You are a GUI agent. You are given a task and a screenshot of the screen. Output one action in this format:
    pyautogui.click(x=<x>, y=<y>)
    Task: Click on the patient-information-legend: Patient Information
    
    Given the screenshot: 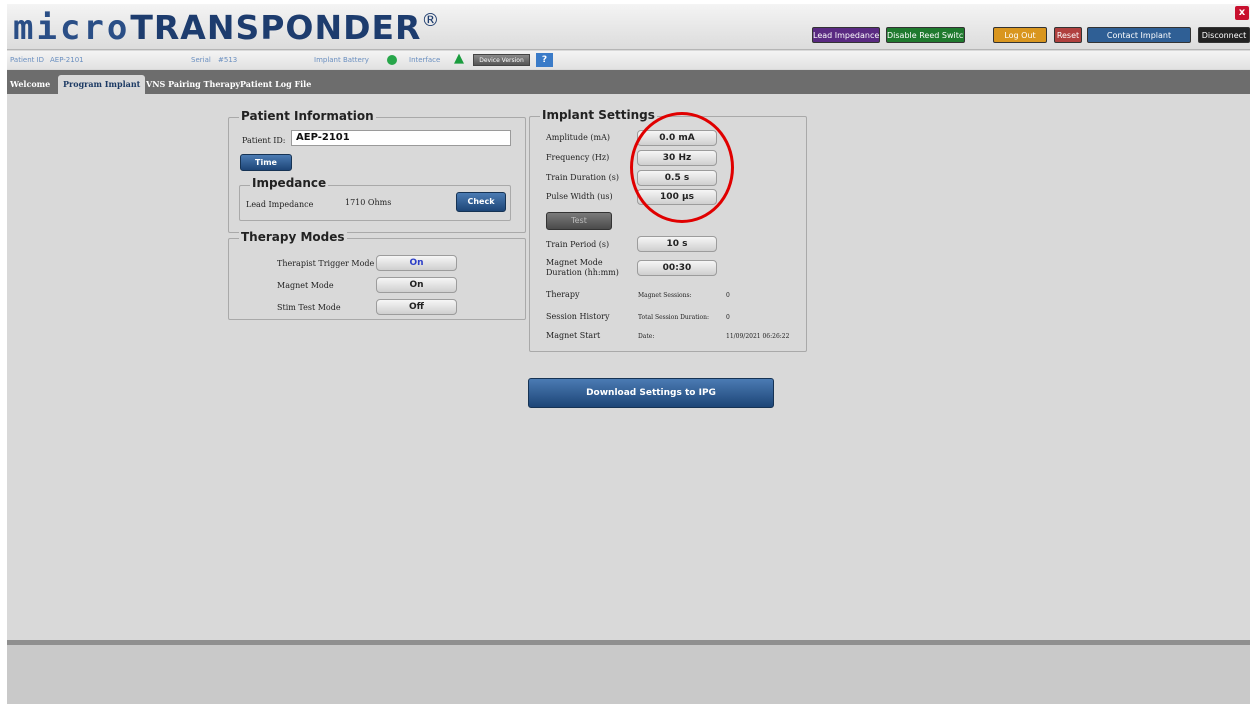 What is the action you would take?
    pyautogui.click(x=307, y=116)
    